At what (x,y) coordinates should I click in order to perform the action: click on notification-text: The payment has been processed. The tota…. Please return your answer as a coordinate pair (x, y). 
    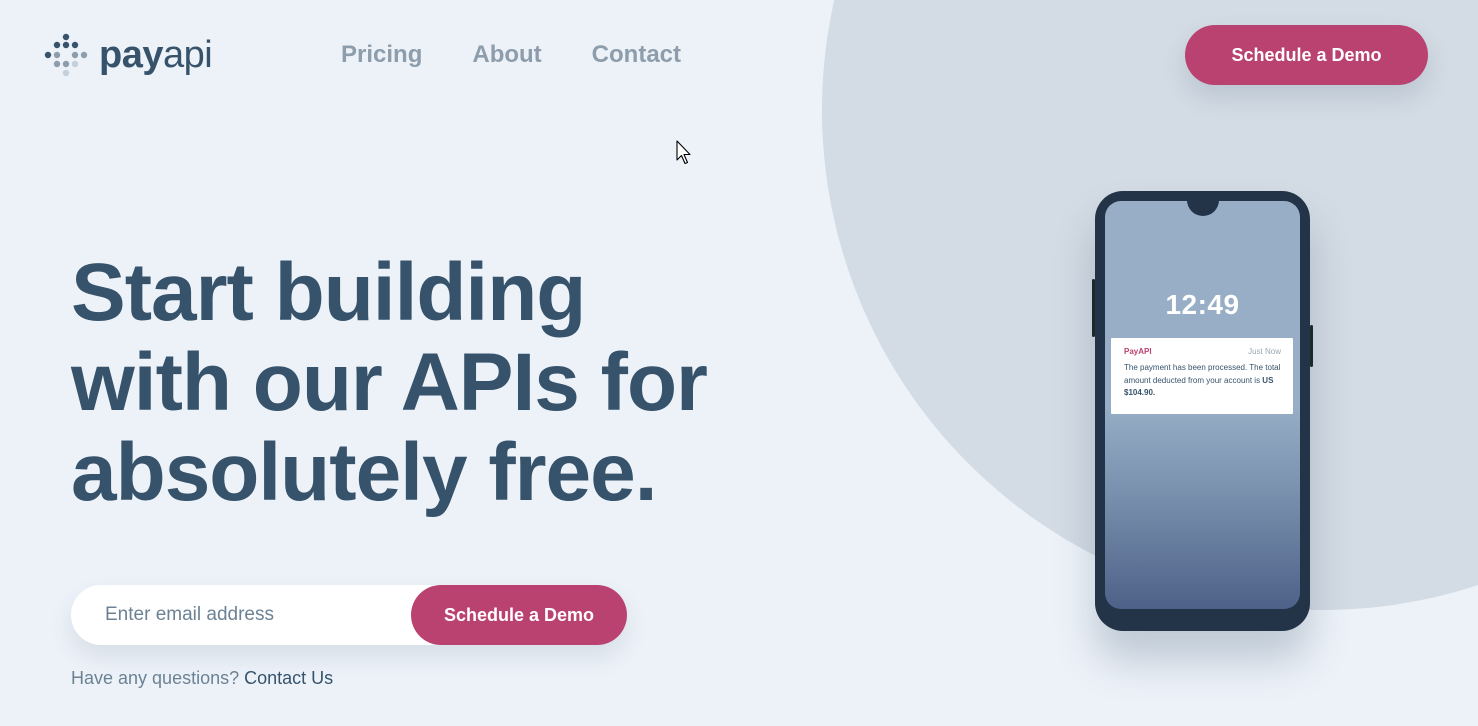
    Looking at the image, I should click on (1202, 374).